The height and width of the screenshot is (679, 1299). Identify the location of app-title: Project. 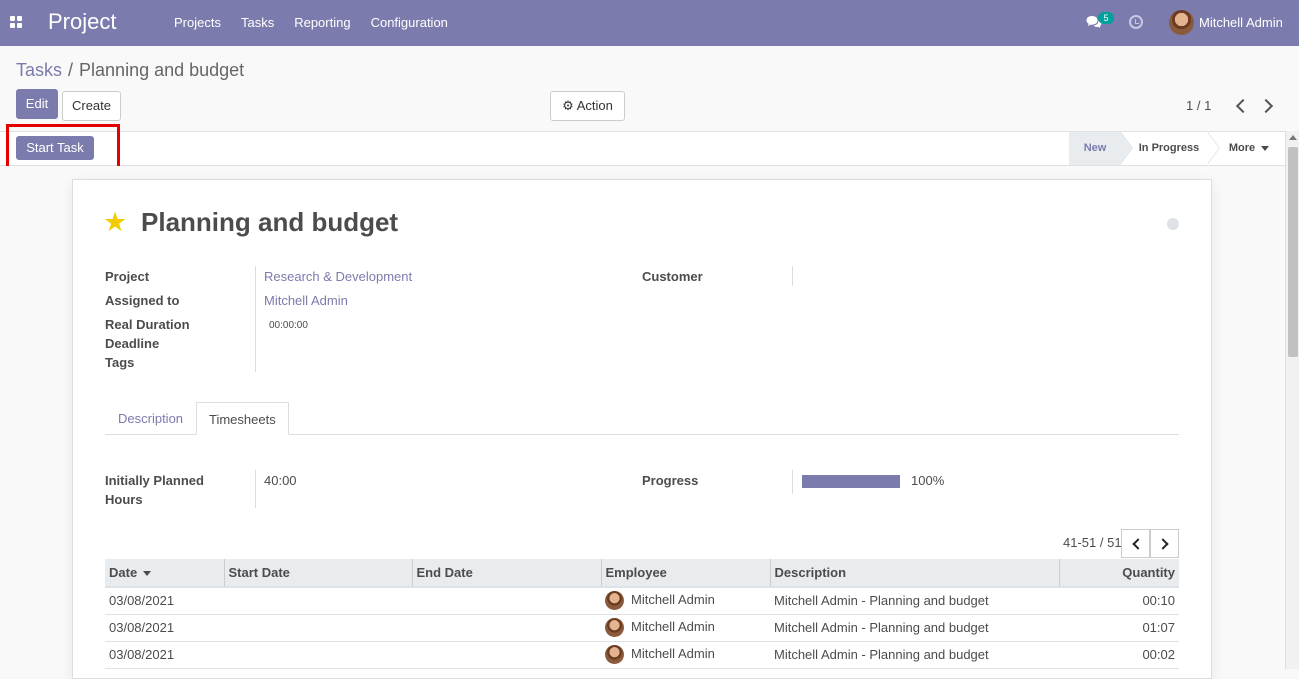
(82, 22).